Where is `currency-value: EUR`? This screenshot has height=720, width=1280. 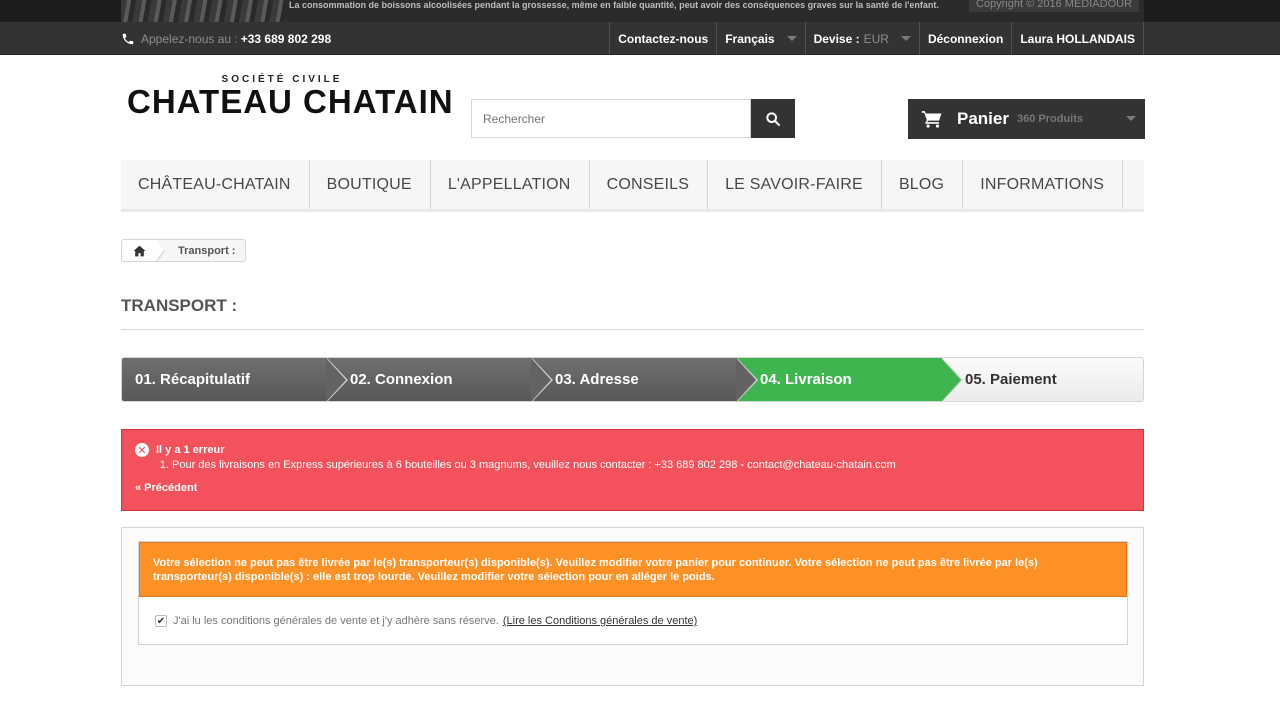
currency-value: EUR is located at coordinates (876, 38).